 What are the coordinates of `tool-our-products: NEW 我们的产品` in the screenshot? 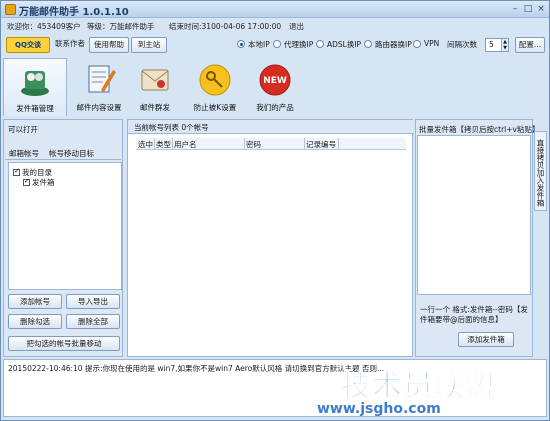 It's located at (275, 87).